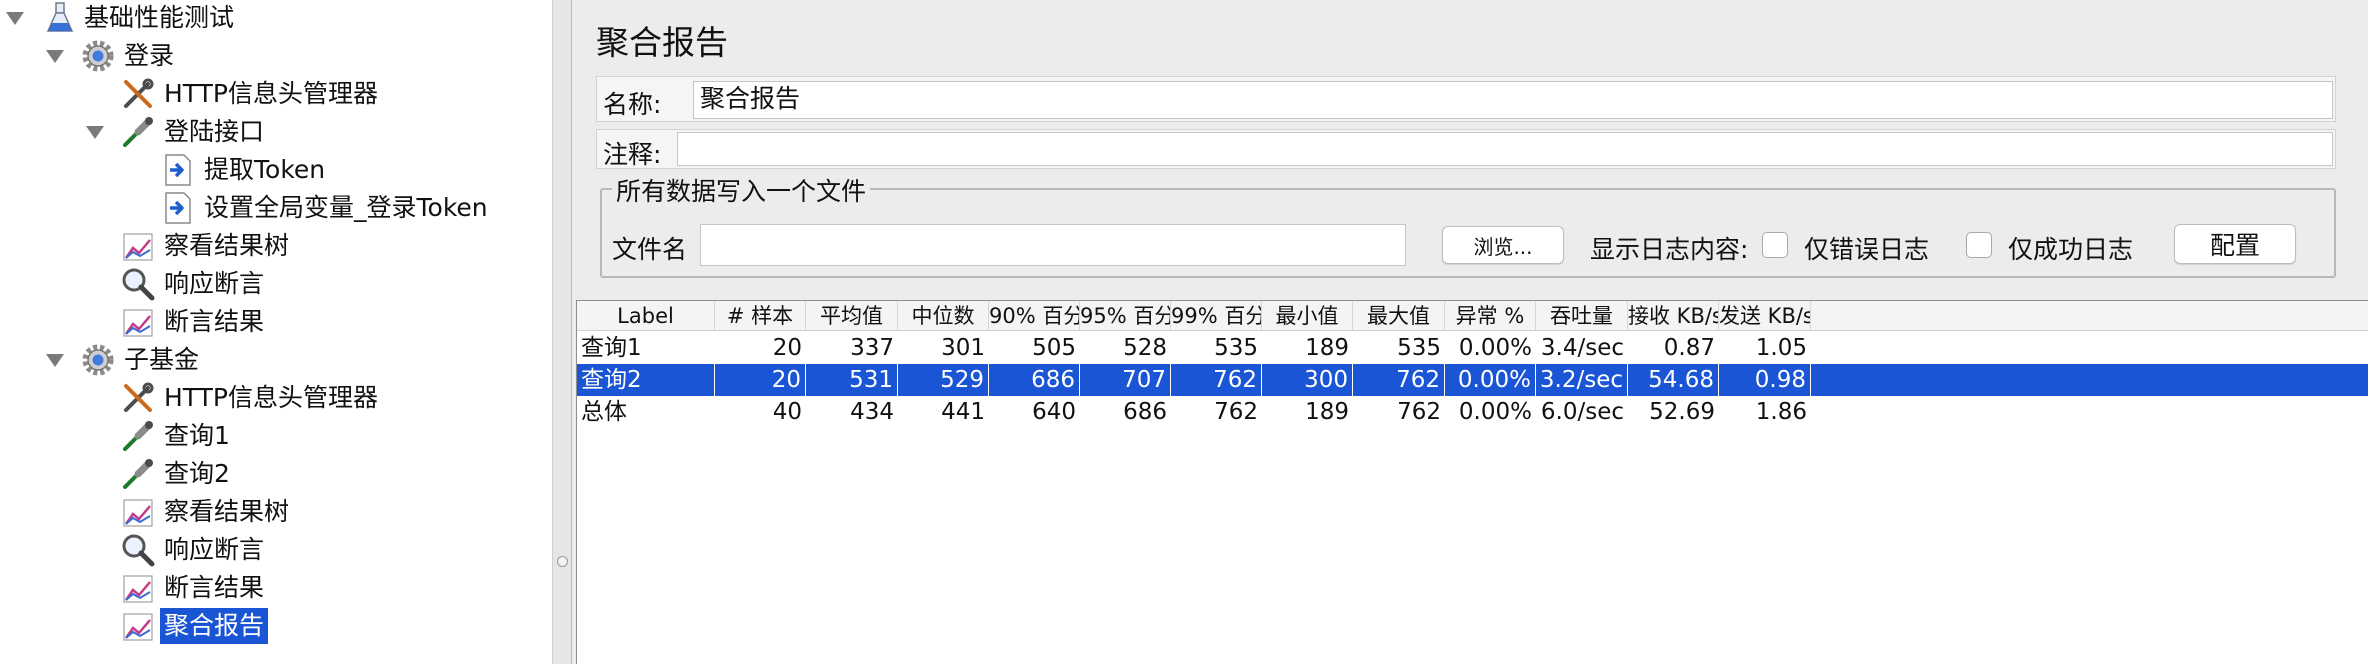 Image resolution: width=2368 pixels, height=664 pixels. Describe the element at coordinates (1505, 149) in the screenshot. I see `comment-input` at that location.